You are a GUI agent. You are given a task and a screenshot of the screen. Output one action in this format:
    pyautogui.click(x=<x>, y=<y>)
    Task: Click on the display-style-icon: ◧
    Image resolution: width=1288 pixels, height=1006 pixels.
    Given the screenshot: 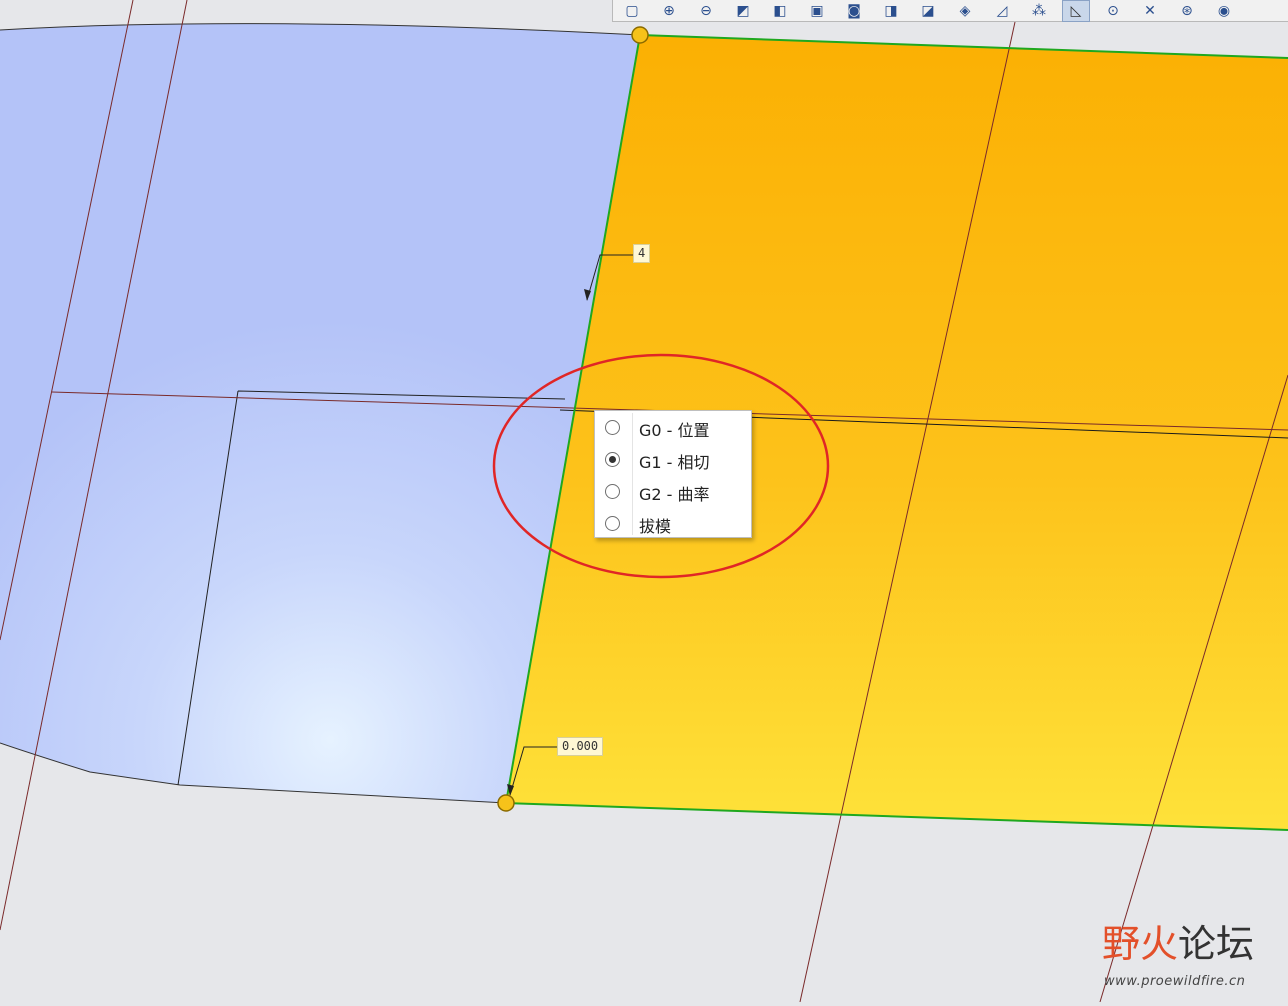 What is the action you would take?
    pyautogui.click(x=780, y=11)
    